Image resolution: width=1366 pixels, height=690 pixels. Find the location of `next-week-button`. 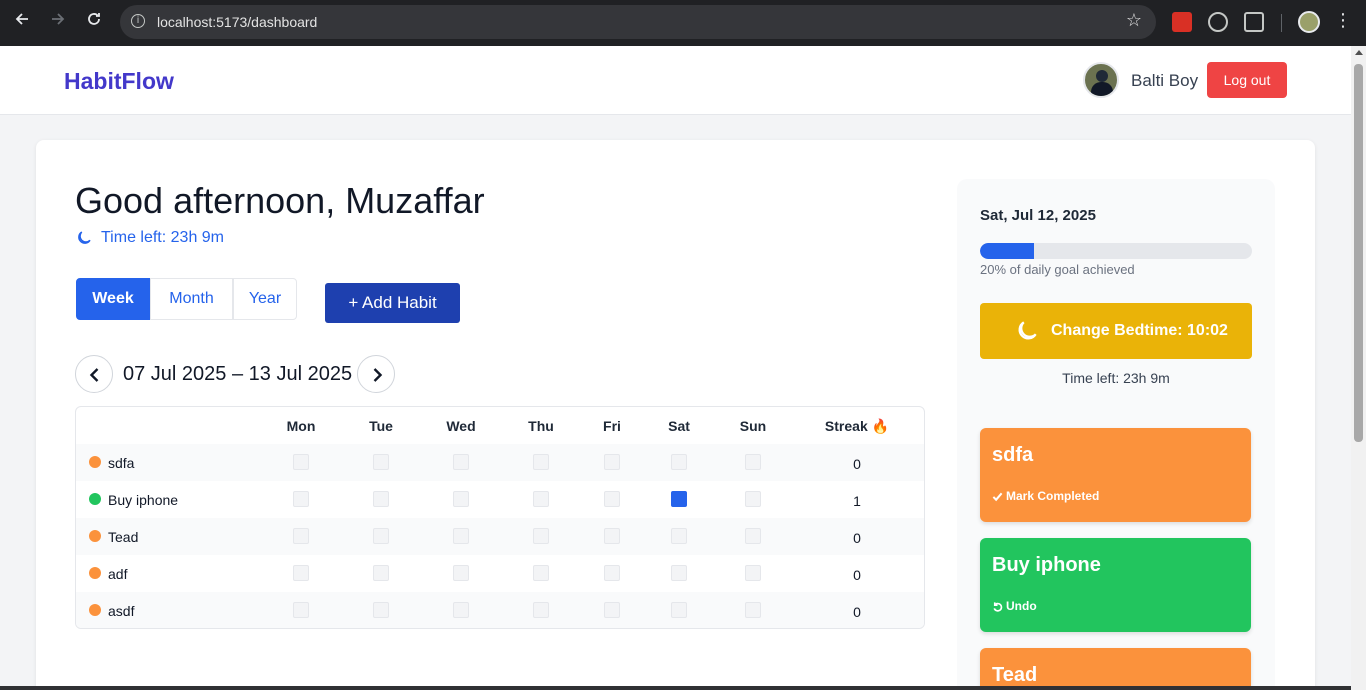

next-week-button is located at coordinates (376, 374).